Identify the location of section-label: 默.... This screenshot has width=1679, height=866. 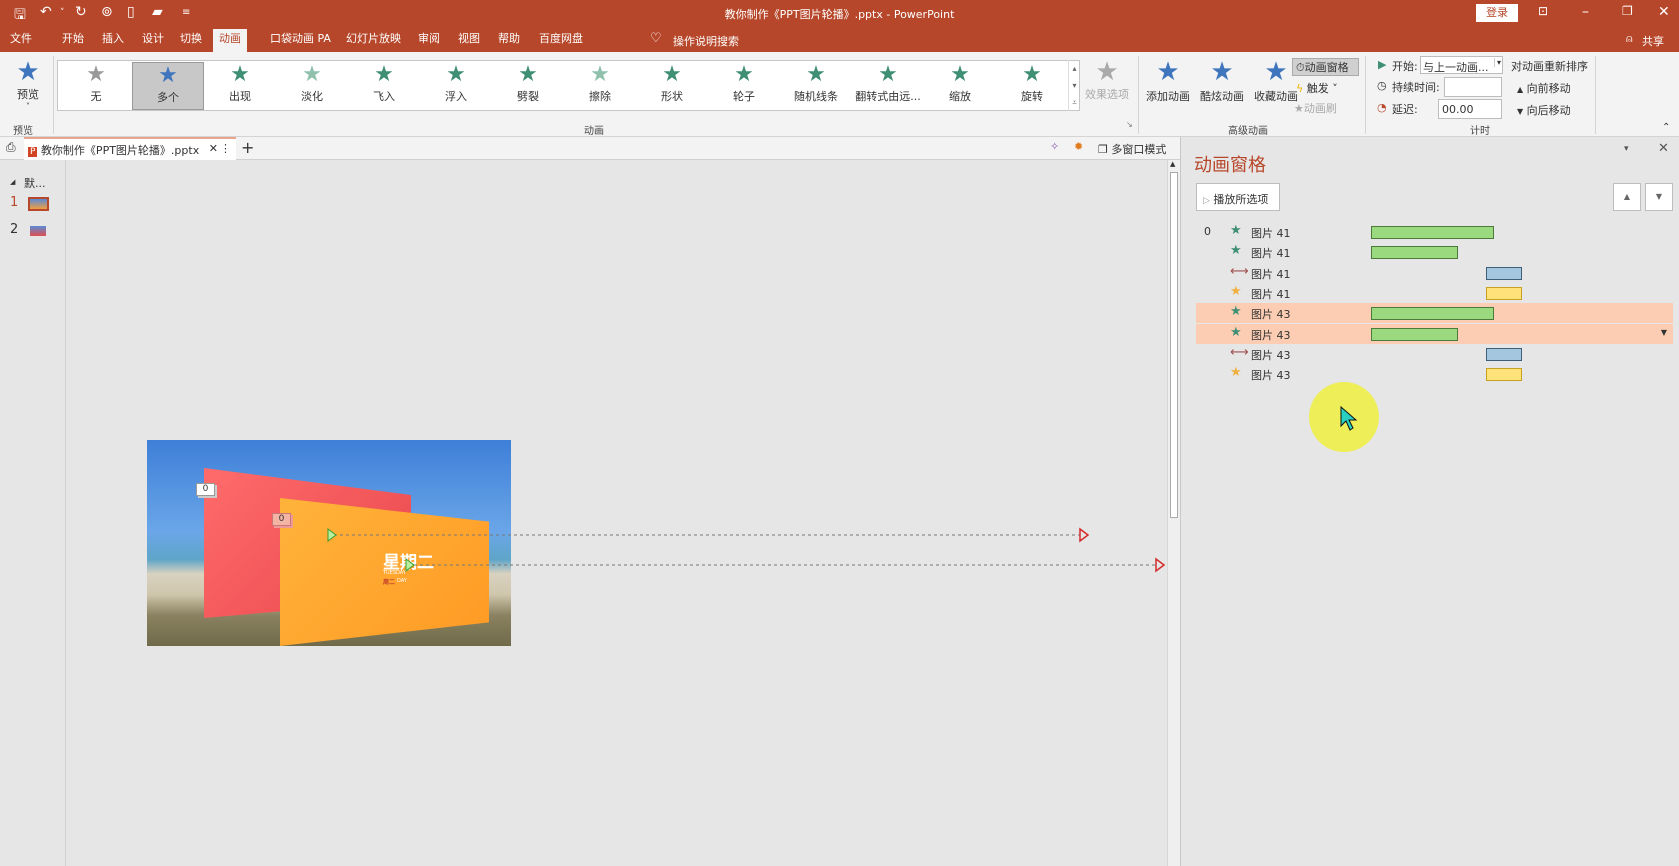
(35, 183).